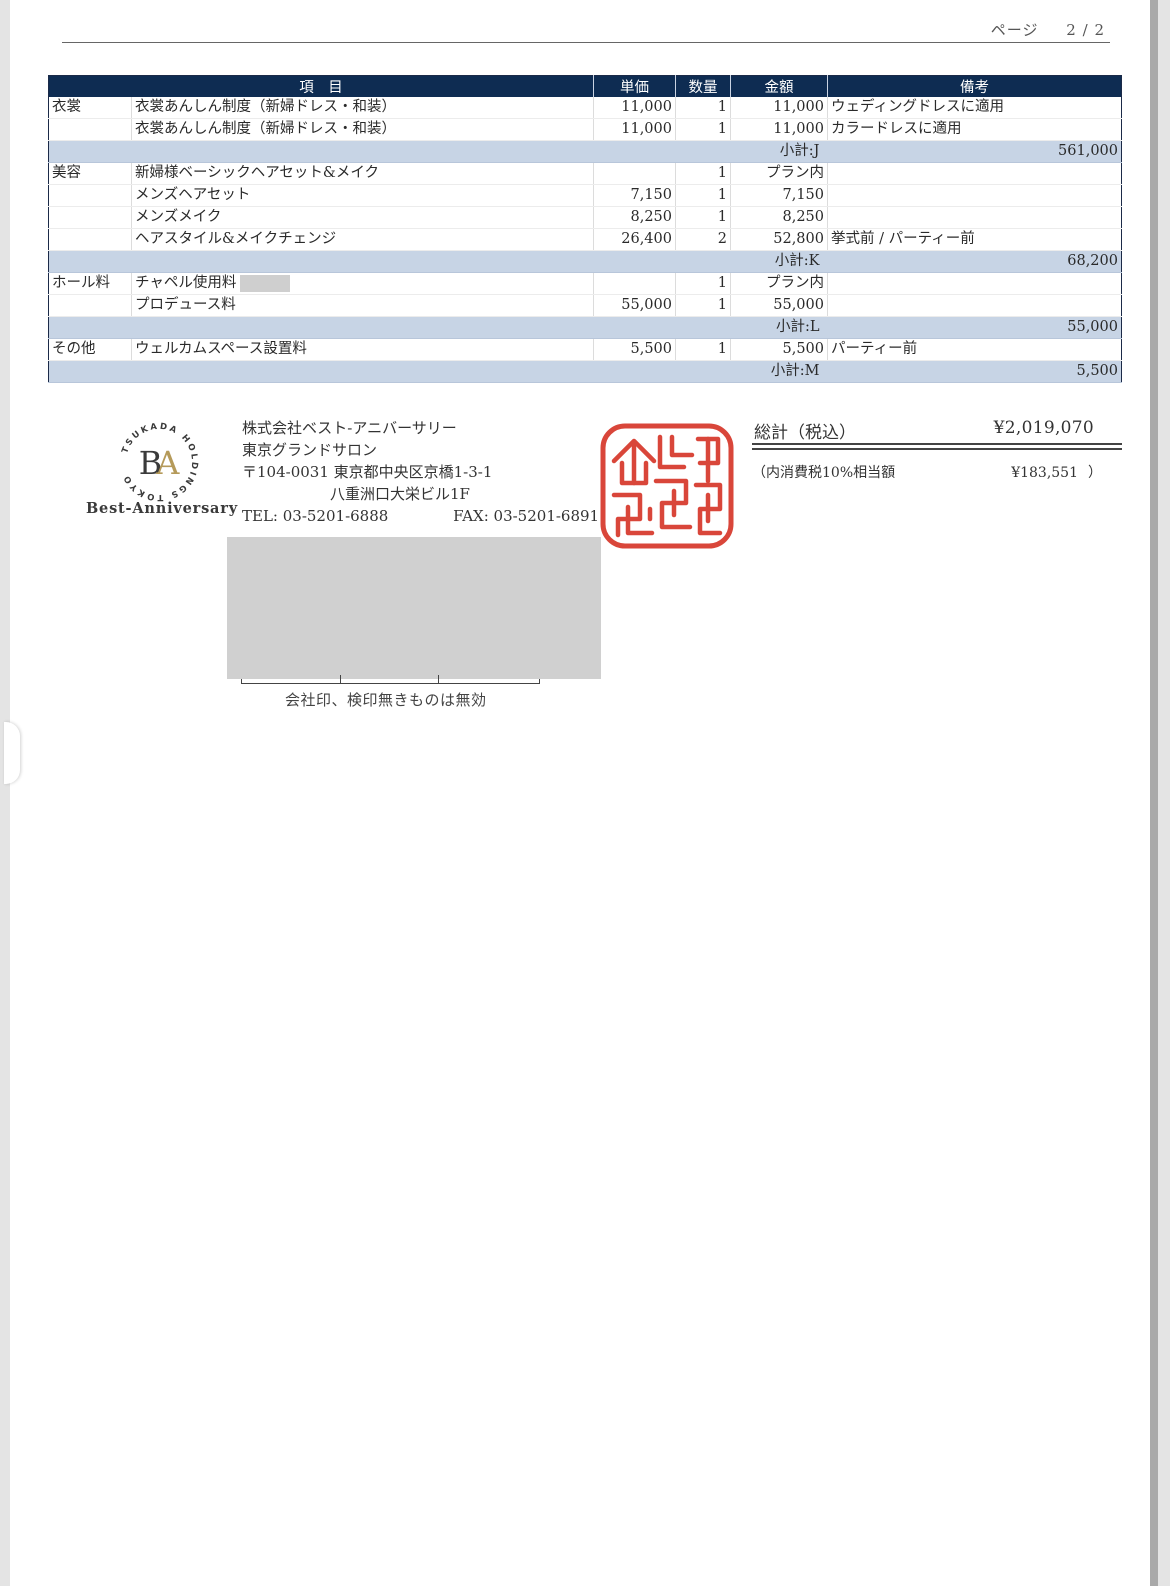 Image resolution: width=1170 pixels, height=1586 pixels. What do you see at coordinates (526, 516) in the screenshot?
I see `company-fax: FAX: 03-5201-6891` at bounding box center [526, 516].